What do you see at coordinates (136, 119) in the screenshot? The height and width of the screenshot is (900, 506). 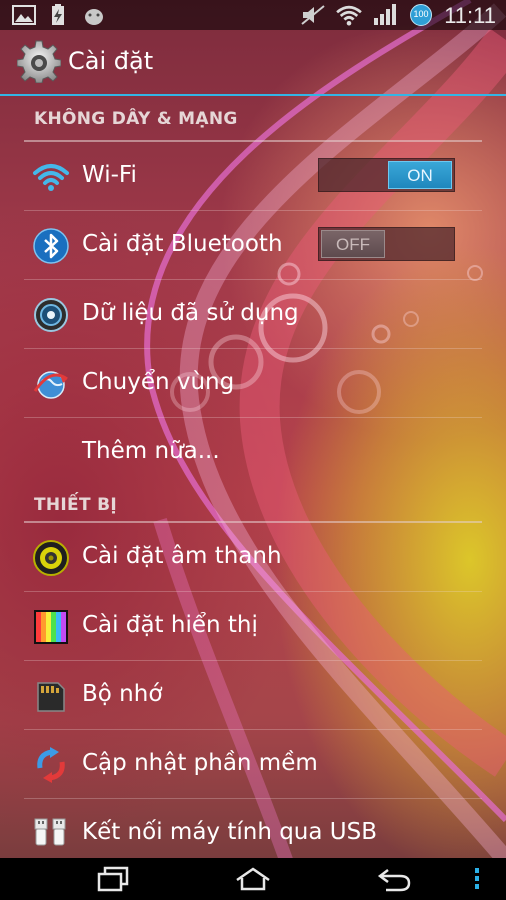 I see `section-header-label: KHÔNG DÂY & MẠNG` at bounding box center [136, 119].